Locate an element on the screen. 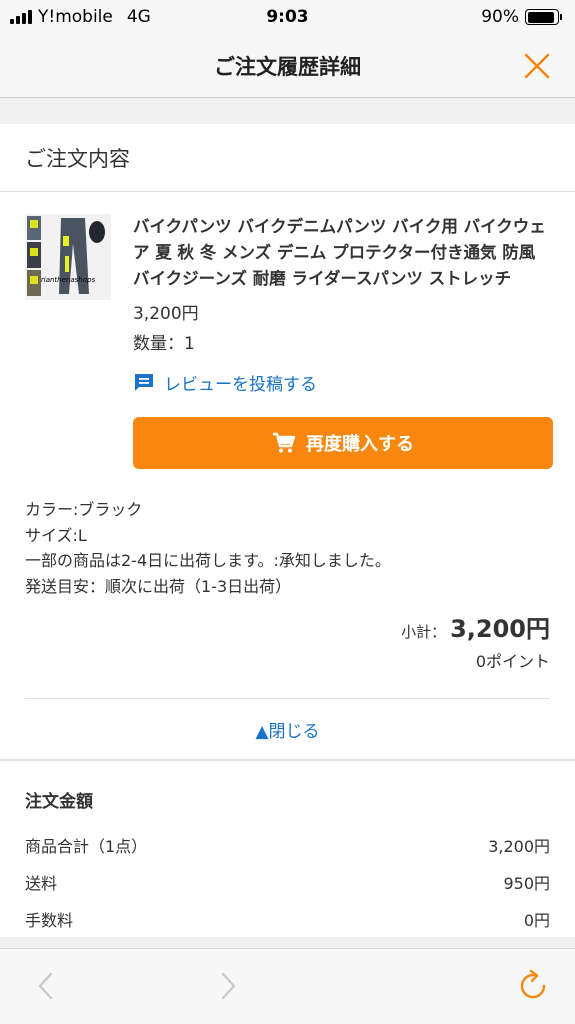  total-row: 手数料 0円 is located at coordinates (287, 918).